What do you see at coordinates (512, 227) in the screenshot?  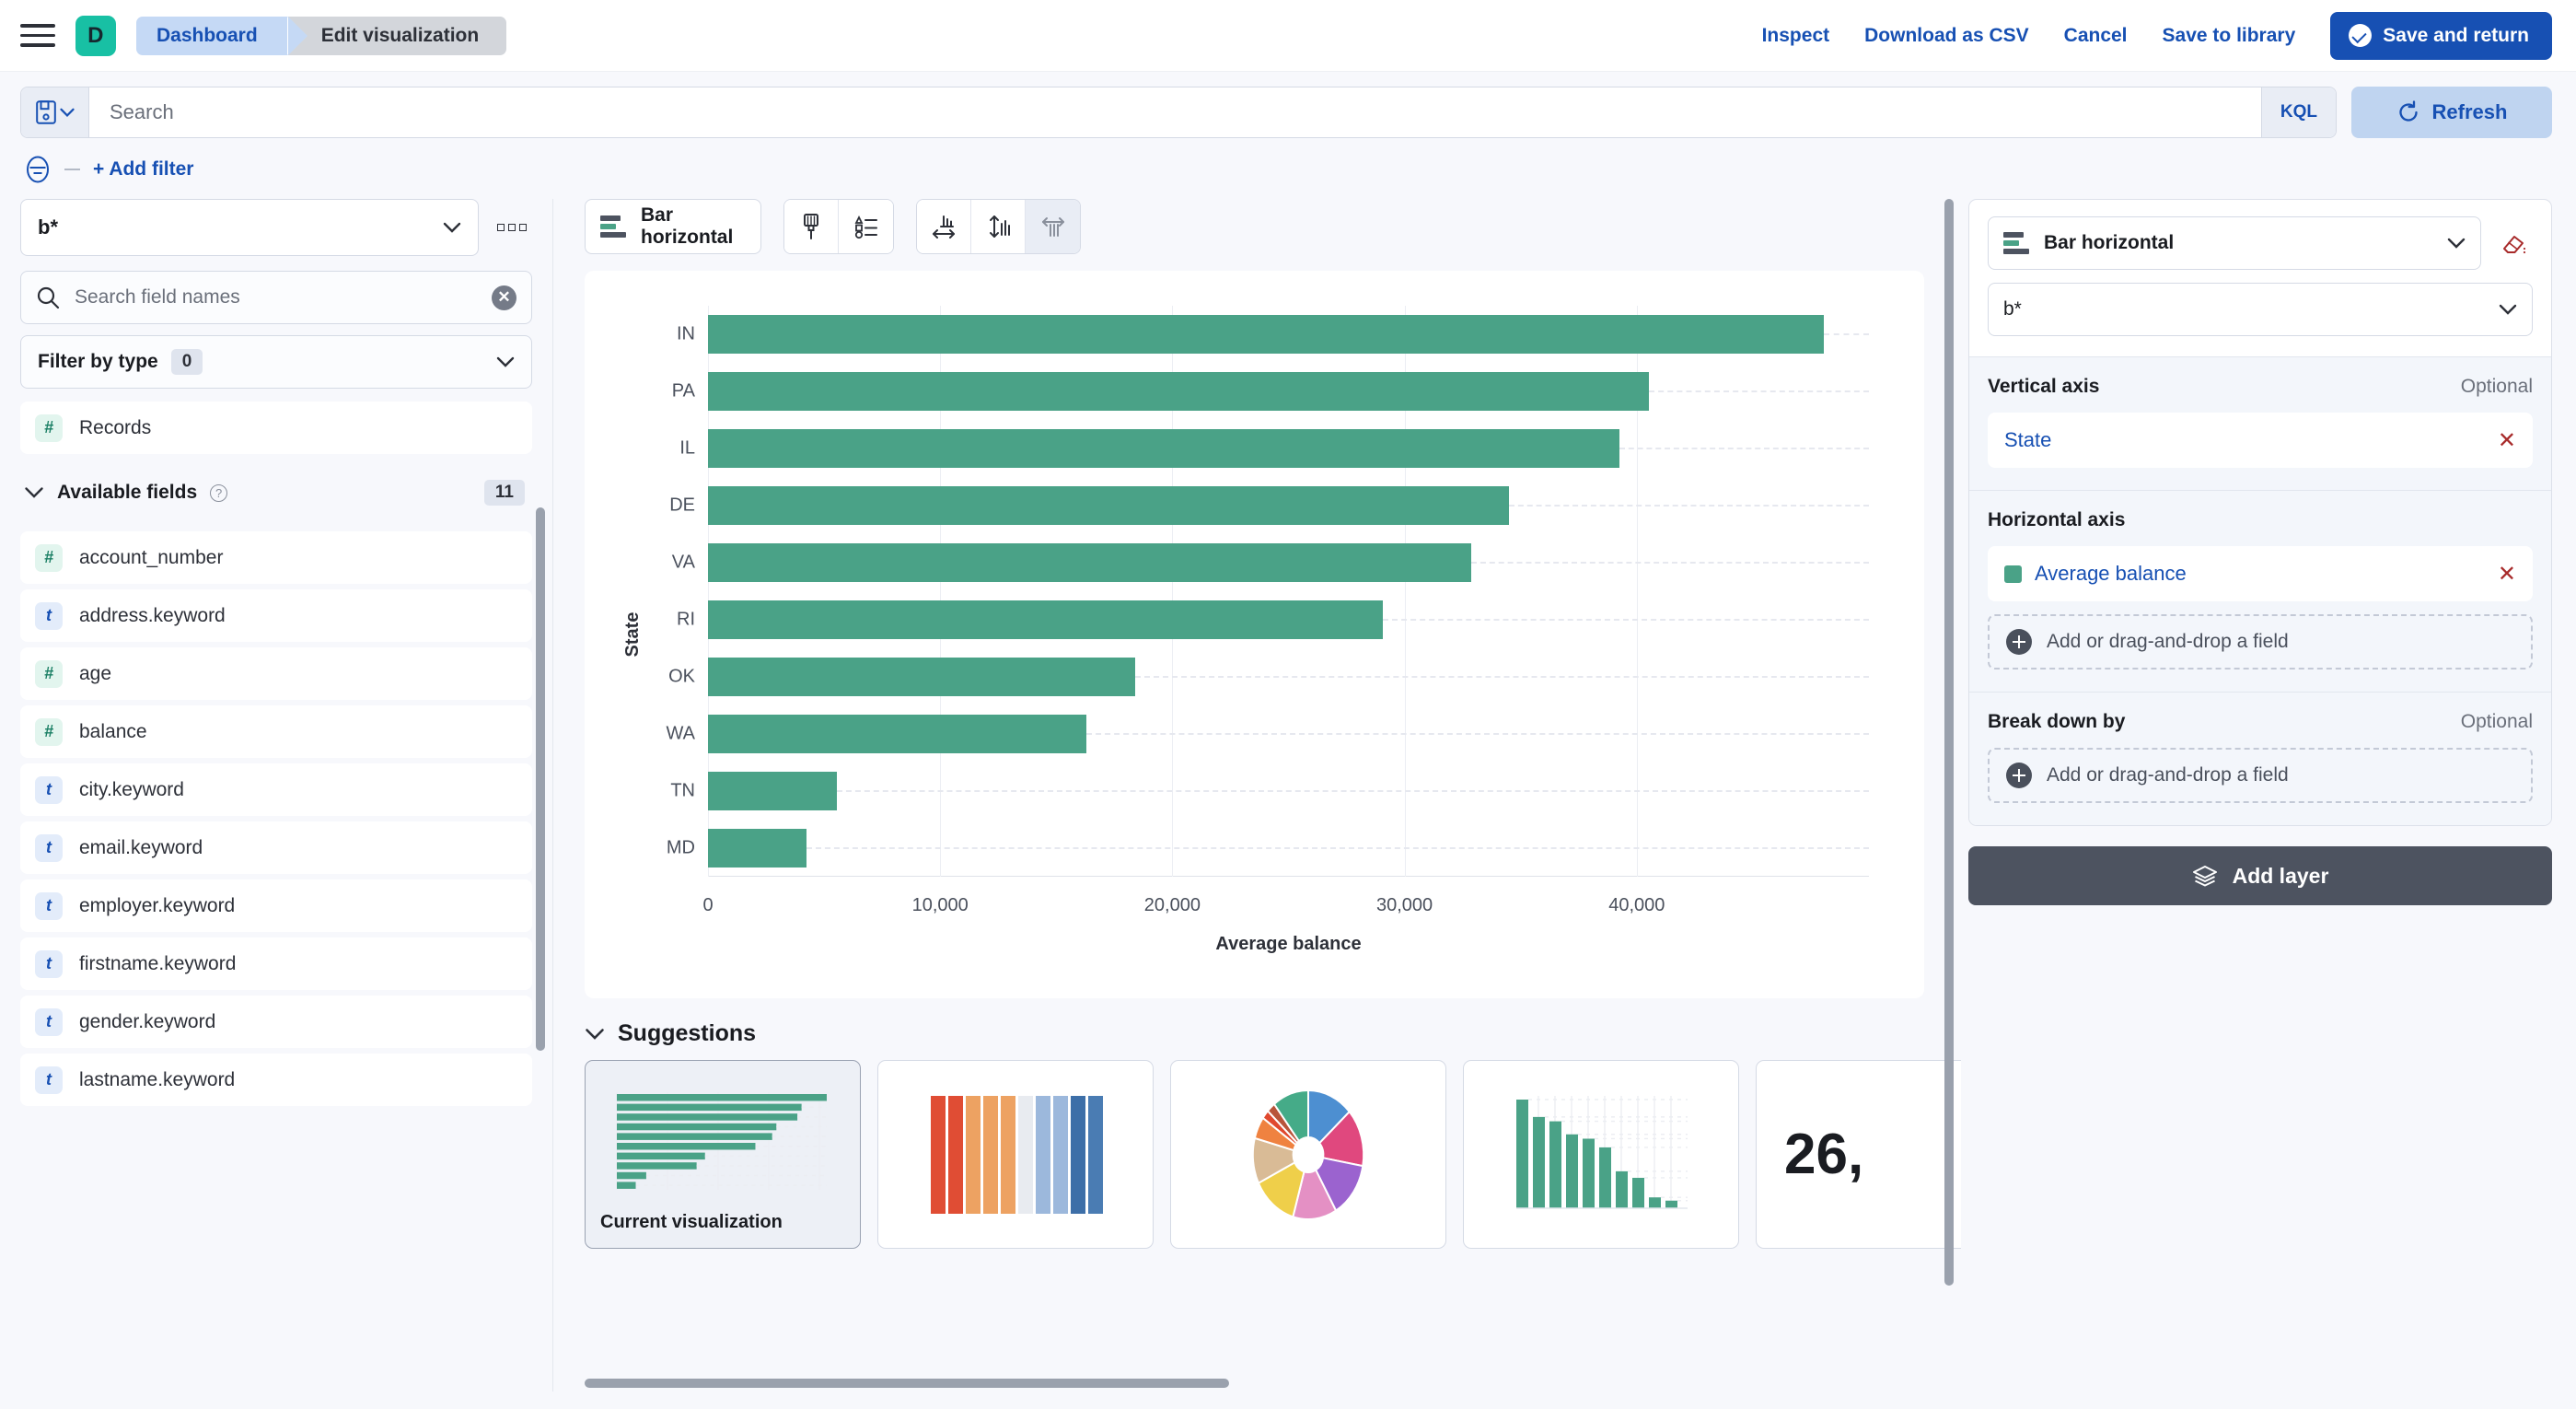 I see `more-options-icon` at bounding box center [512, 227].